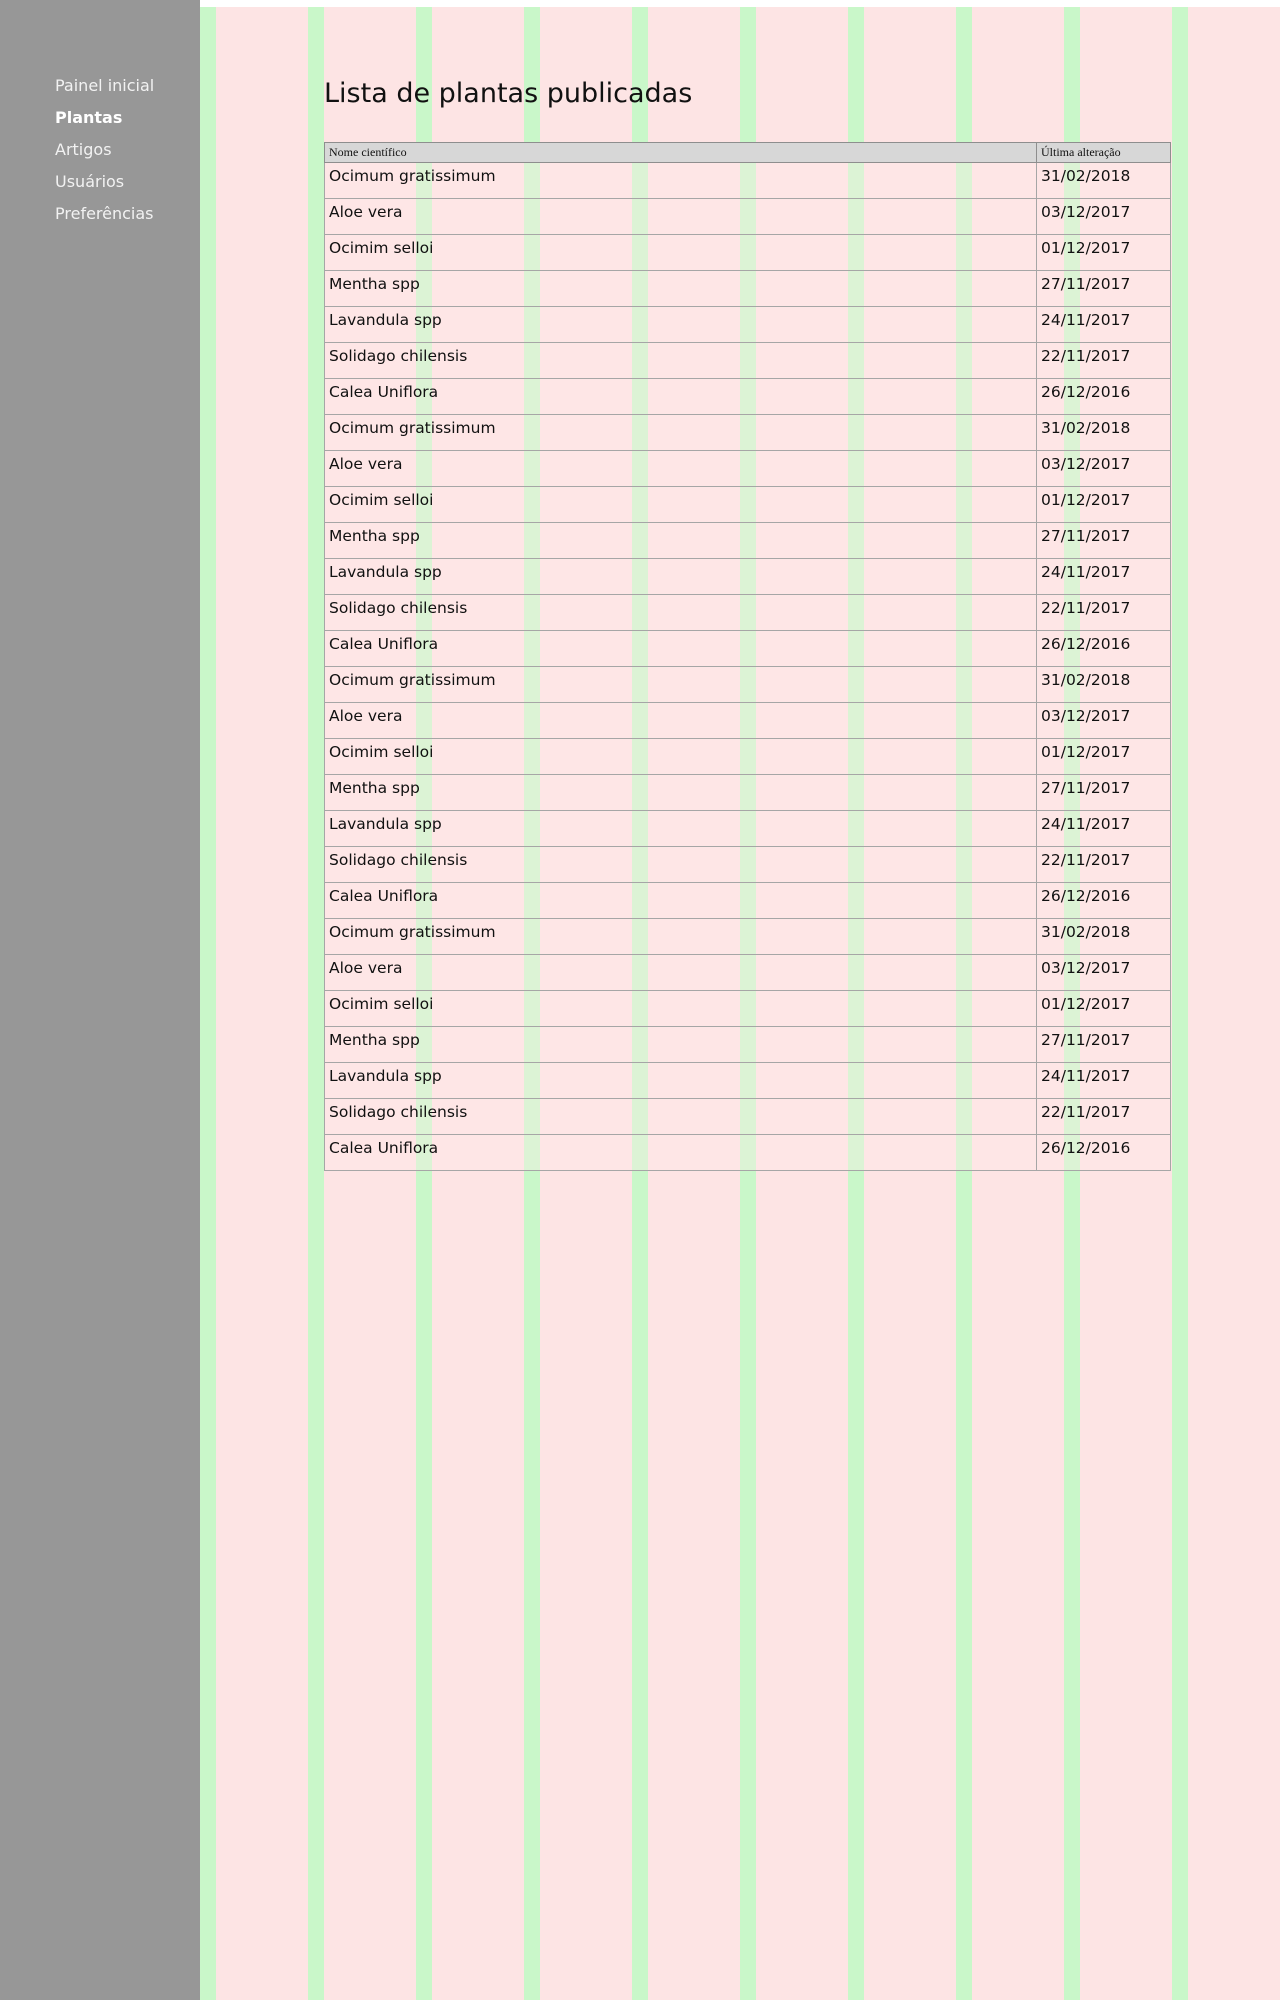  What do you see at coordinates (680, 152) in the screenshot?
I see `column-header-scientific-name: Nome científico` at bounding box center [680, 152].